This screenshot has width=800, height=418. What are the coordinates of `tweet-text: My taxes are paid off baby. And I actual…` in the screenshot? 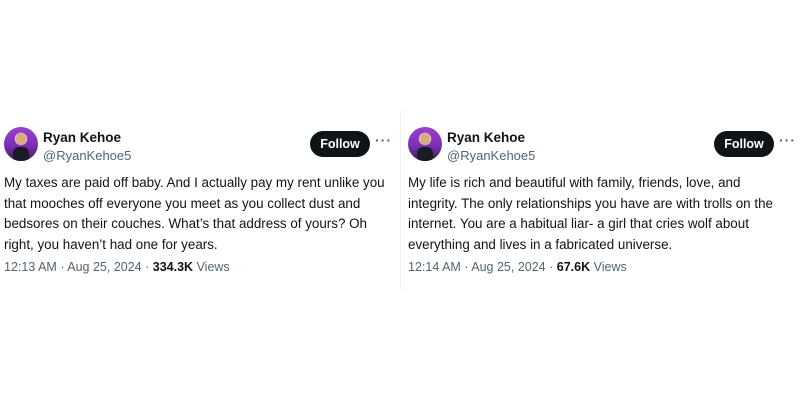 It's located at (194, 213).